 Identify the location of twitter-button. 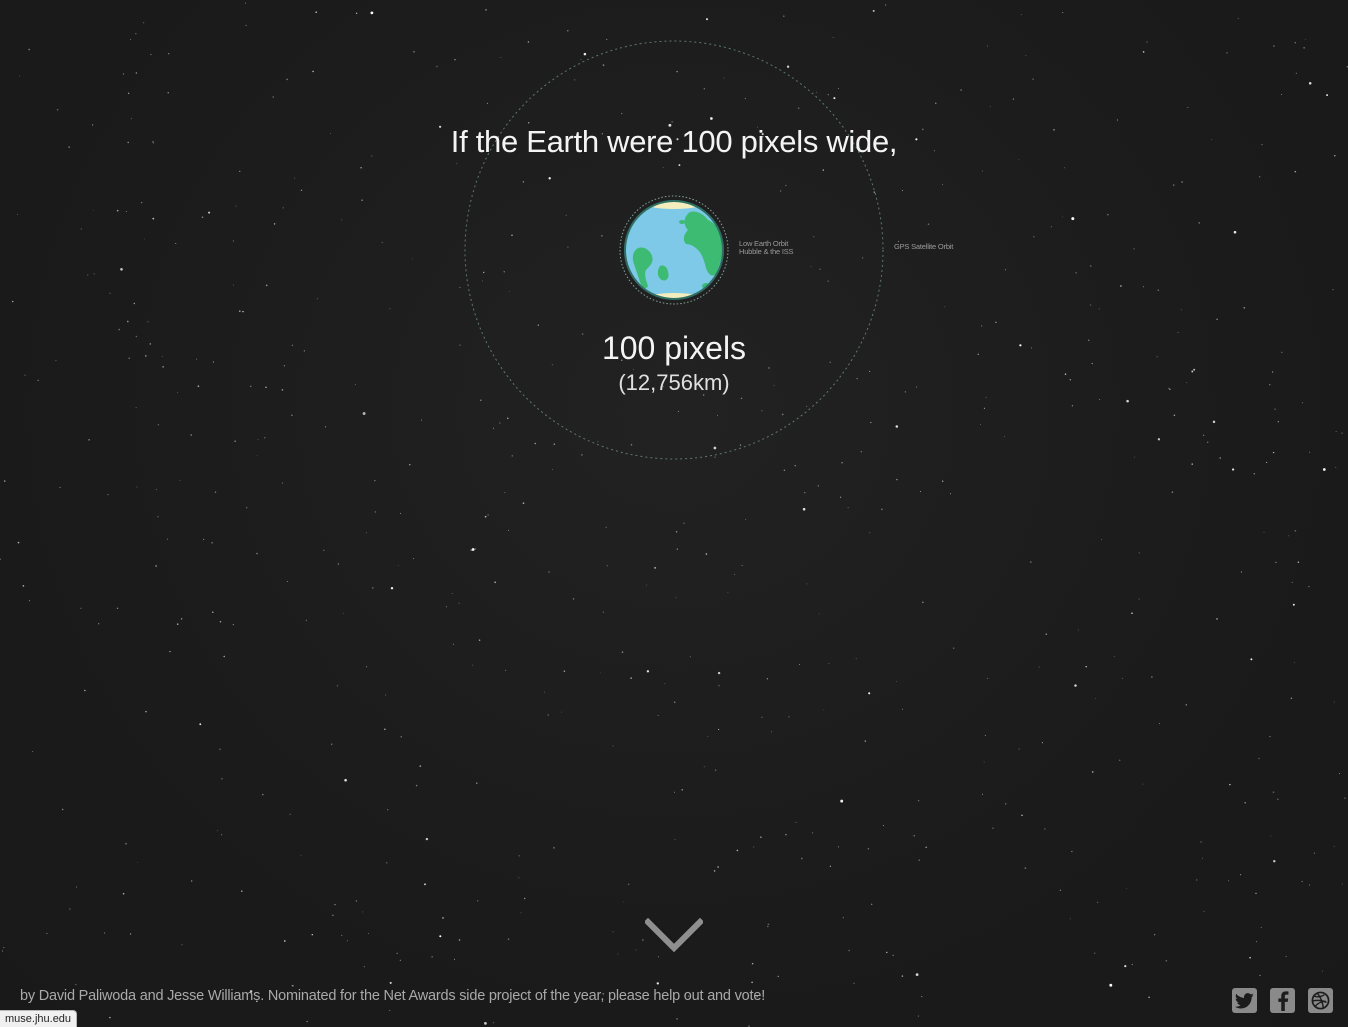
(1244, 1000).